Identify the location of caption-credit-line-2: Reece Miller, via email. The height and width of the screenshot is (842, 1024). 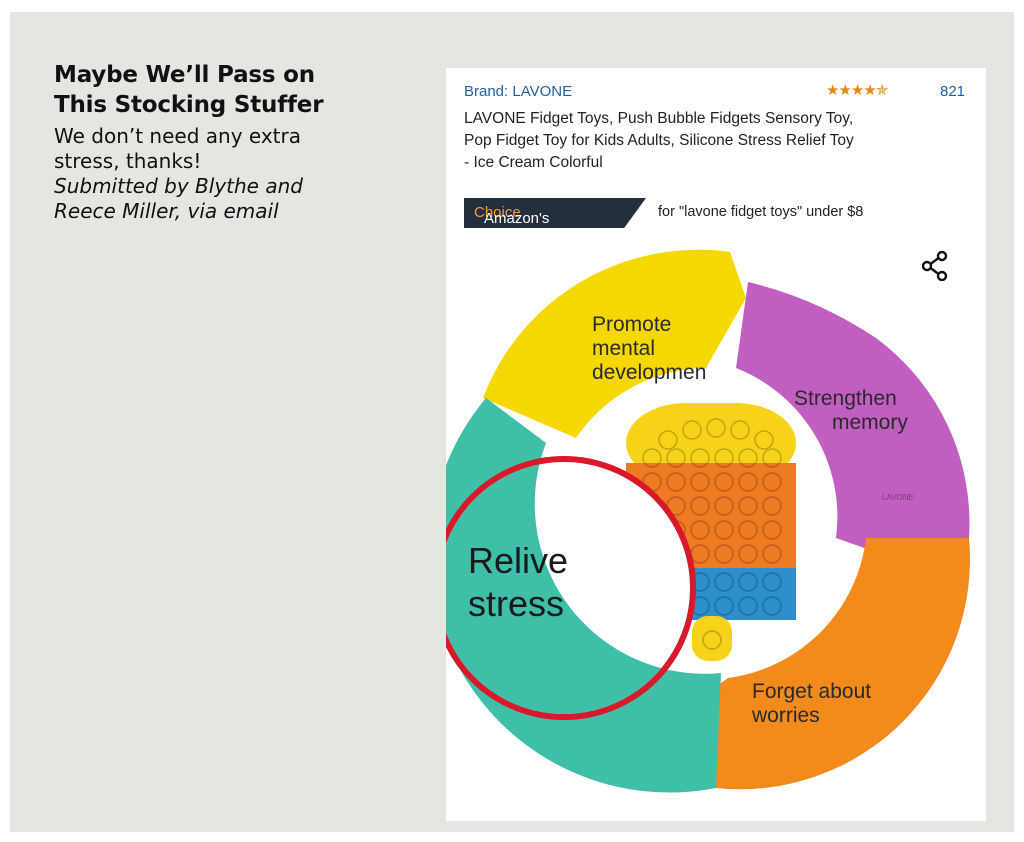
(166, 211).